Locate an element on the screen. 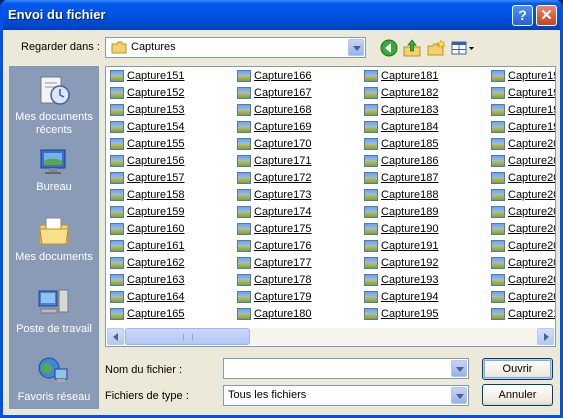  file-name: Capture191 is located at coordinates (410, 246).